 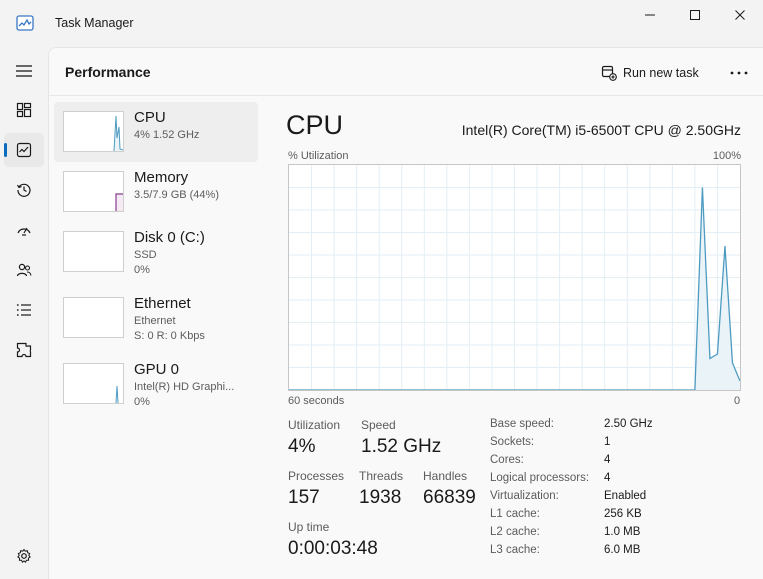 I want to click on nav-details, so click(x=24, y=310).